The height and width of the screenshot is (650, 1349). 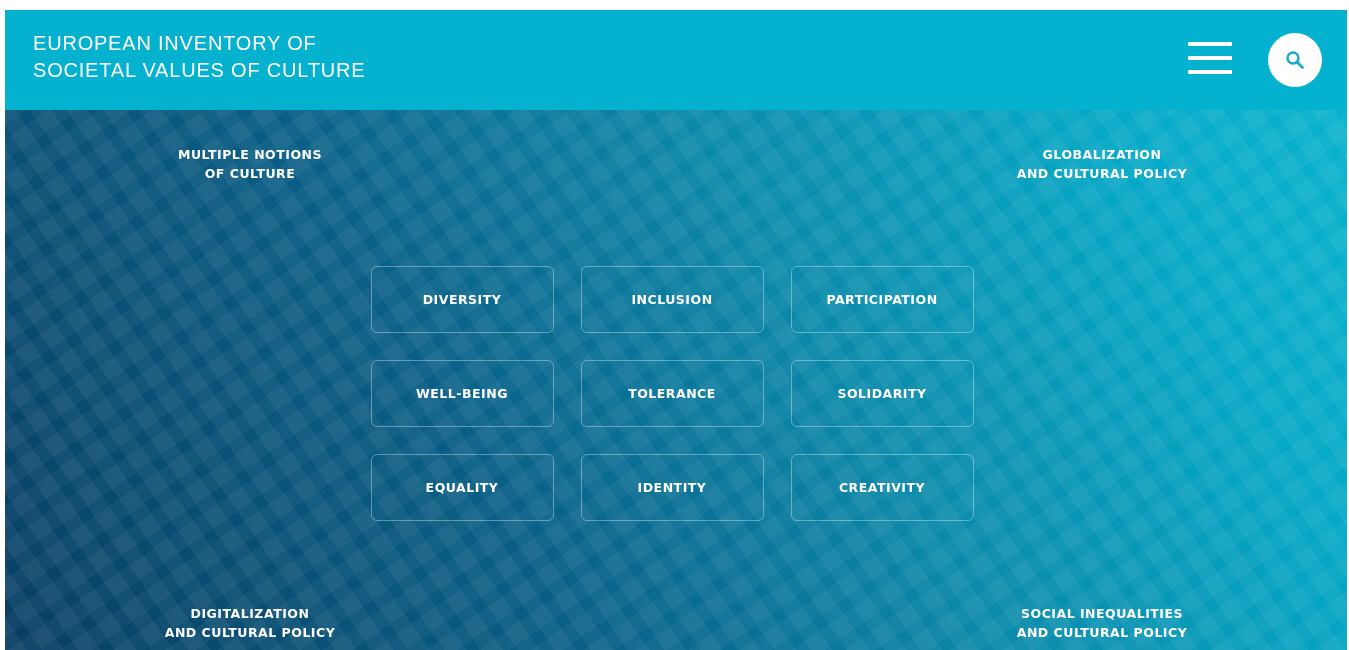 What do you see at coordinates (672, 299) in the screenshot?
I see `value-button: INCLUSION` at bounding box center [672, 299].